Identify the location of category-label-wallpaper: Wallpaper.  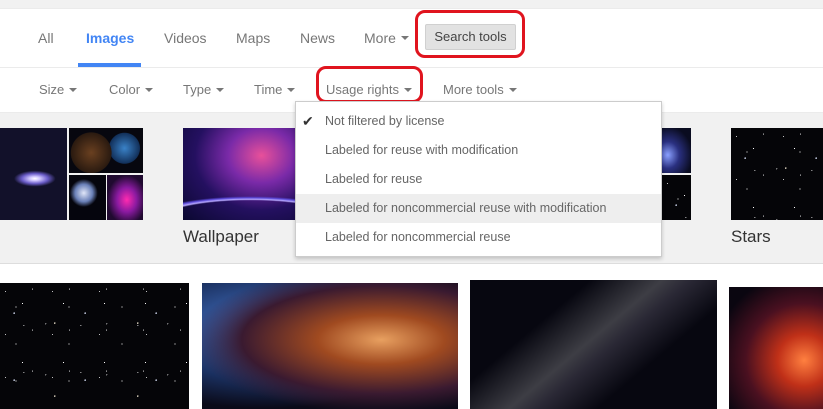
(221, 237).